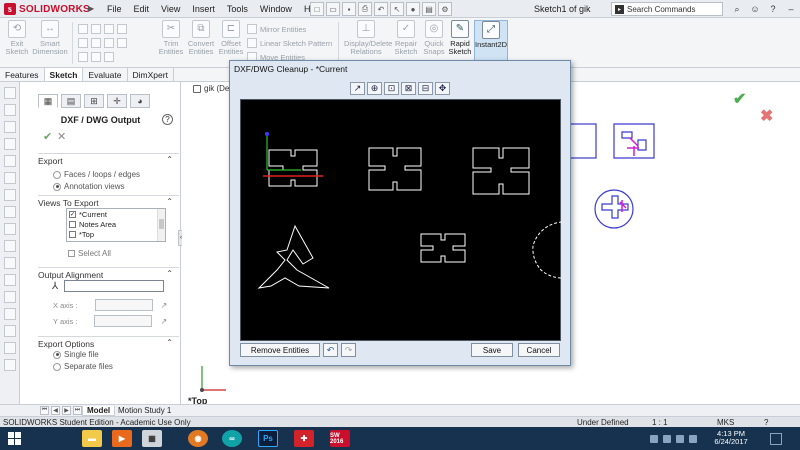 This screenshot has height=450, width=800. I want to click on export-faces-loops-edges-radio: Faces / loops / edges, so click(96, 174).